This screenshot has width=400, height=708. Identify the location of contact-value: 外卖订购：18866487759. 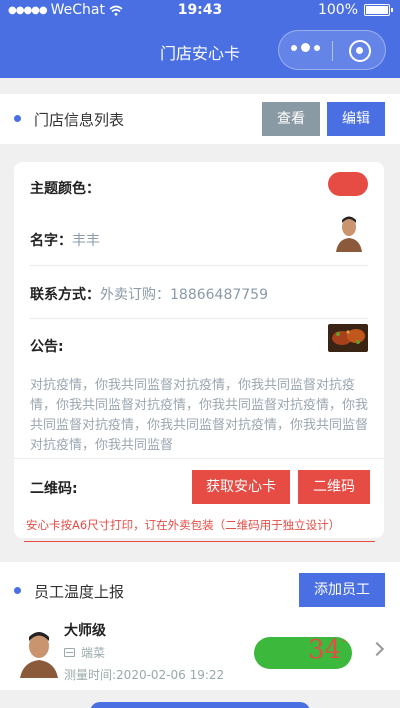
(184, 295).